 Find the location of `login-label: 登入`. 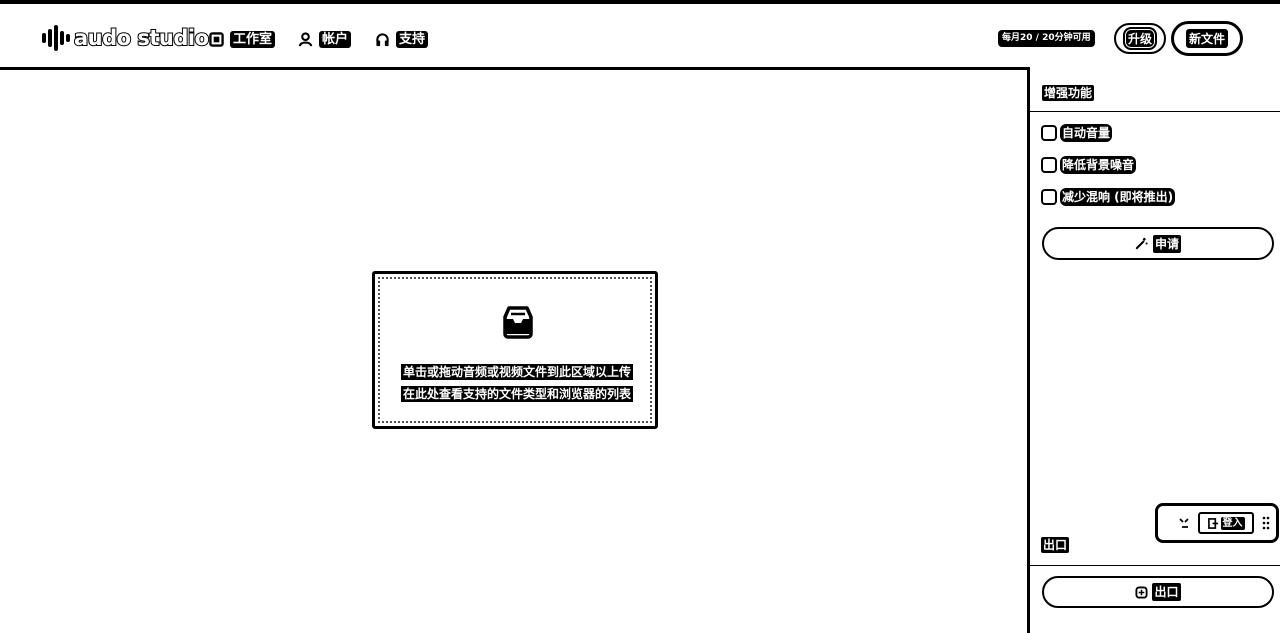

login-label: 登入 is located at coordinates (1232, 523).